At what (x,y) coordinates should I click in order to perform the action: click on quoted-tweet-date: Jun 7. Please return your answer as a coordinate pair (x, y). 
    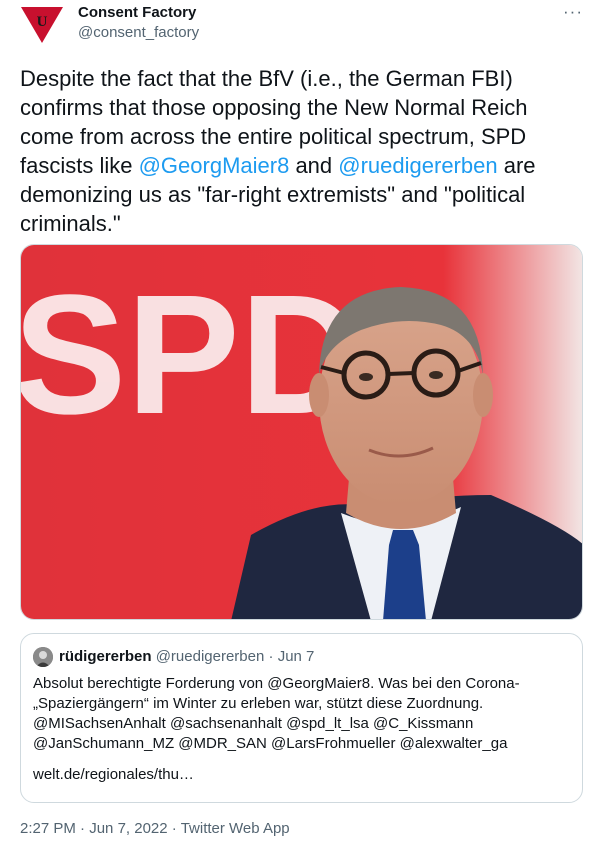
    Looking at the image, I should click on (296, 656).